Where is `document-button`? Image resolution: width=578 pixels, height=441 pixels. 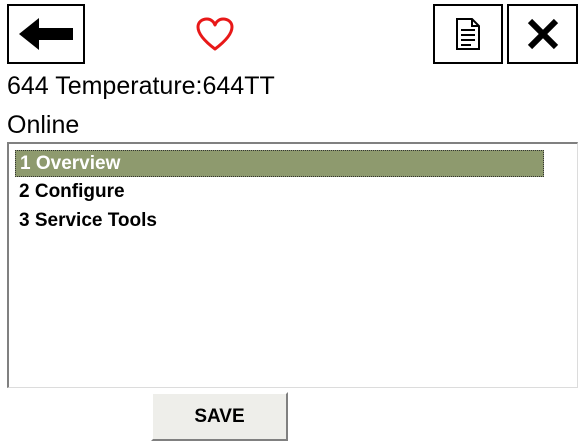 document-button is located at coordinates (468, 34).